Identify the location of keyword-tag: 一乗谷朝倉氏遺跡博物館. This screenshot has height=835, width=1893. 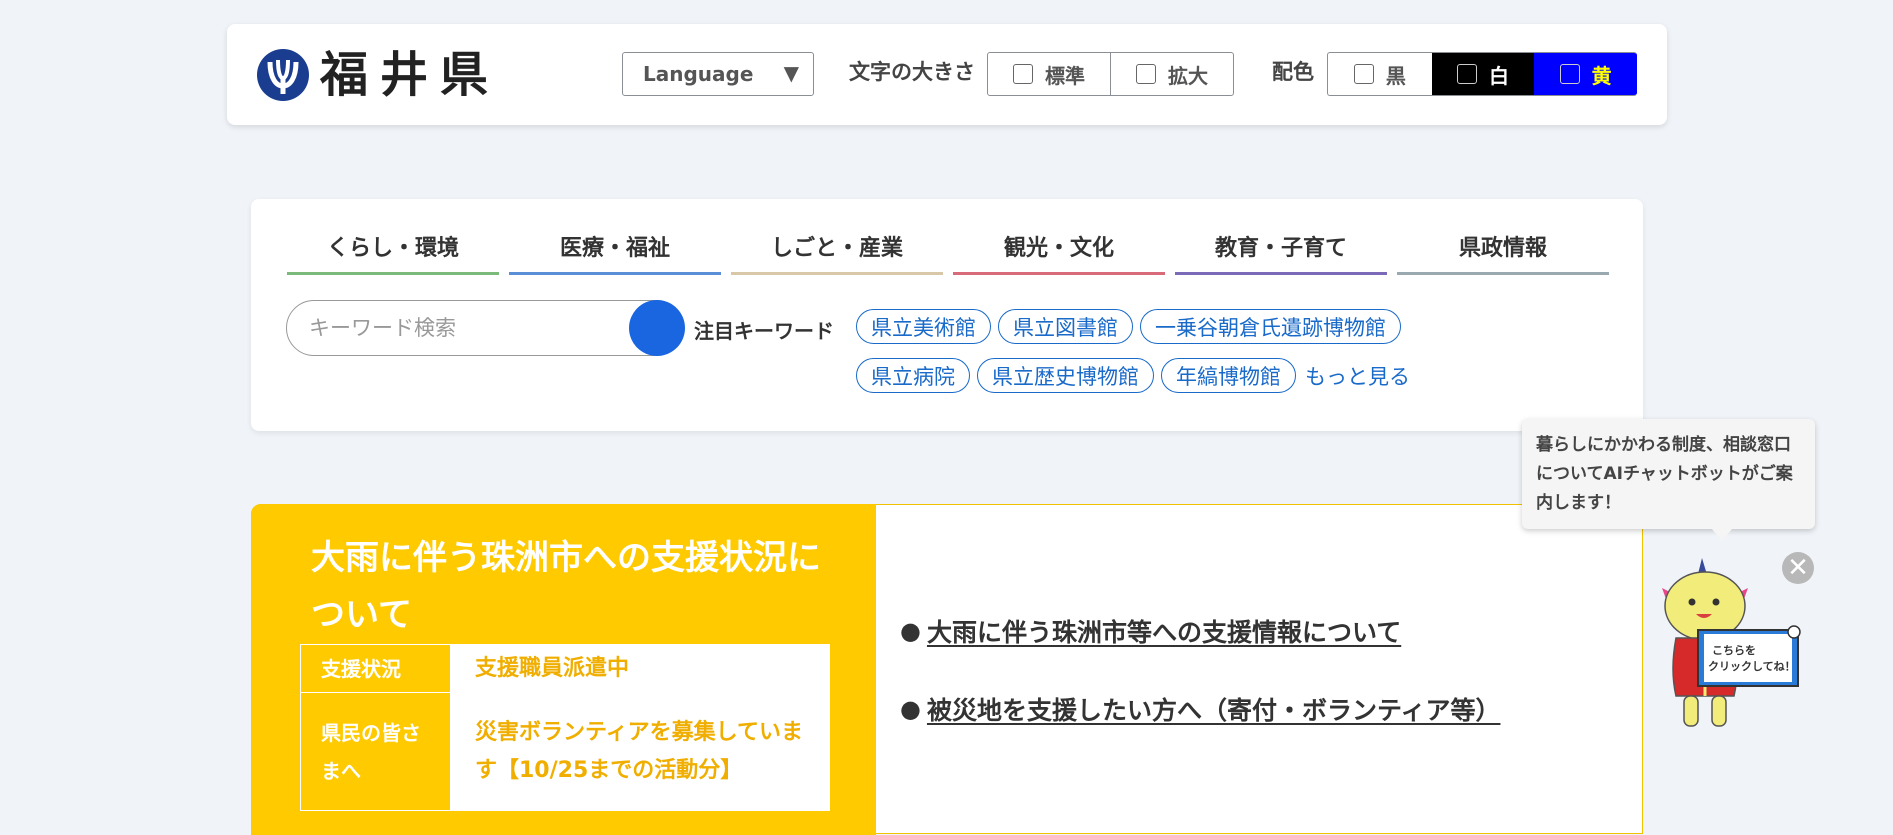
(1270, 326).